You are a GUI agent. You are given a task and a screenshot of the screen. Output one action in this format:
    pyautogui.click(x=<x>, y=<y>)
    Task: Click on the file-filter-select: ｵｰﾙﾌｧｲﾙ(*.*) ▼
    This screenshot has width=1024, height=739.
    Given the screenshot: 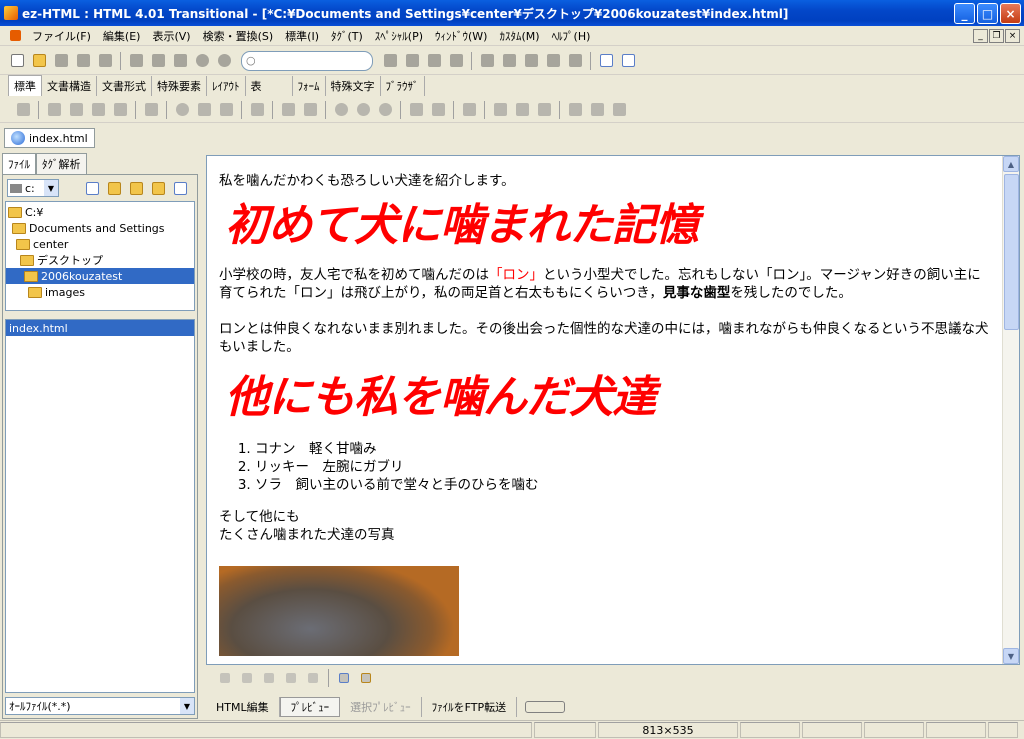 What is the action you would take?
    pyautogui.click(x=100, y=706)
    